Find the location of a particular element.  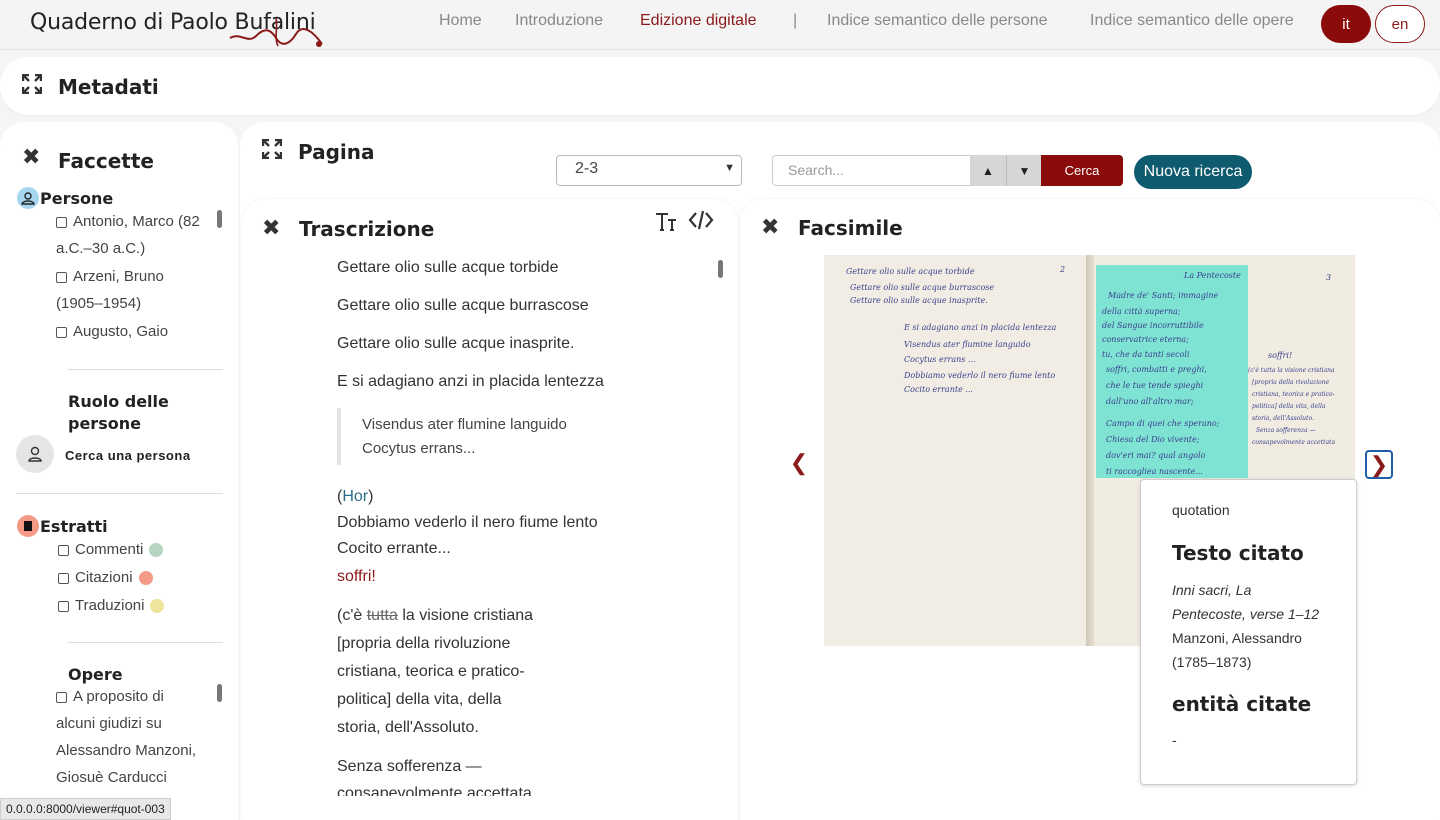

person-icon is located at coordinates (28, 198).